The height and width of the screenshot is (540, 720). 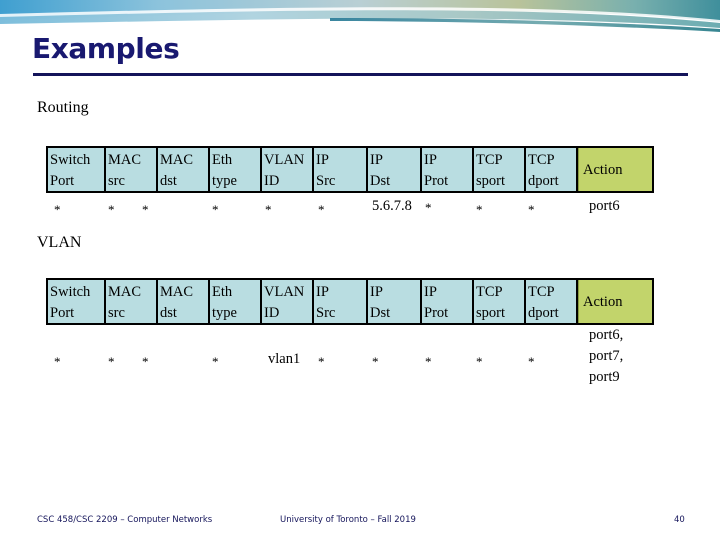 What do you see at coordinates (350, 210) in the screenshot?
I see `table-row: * * * * * * 5.6.7.8 * * * port6` at bounding box center [350, 210].